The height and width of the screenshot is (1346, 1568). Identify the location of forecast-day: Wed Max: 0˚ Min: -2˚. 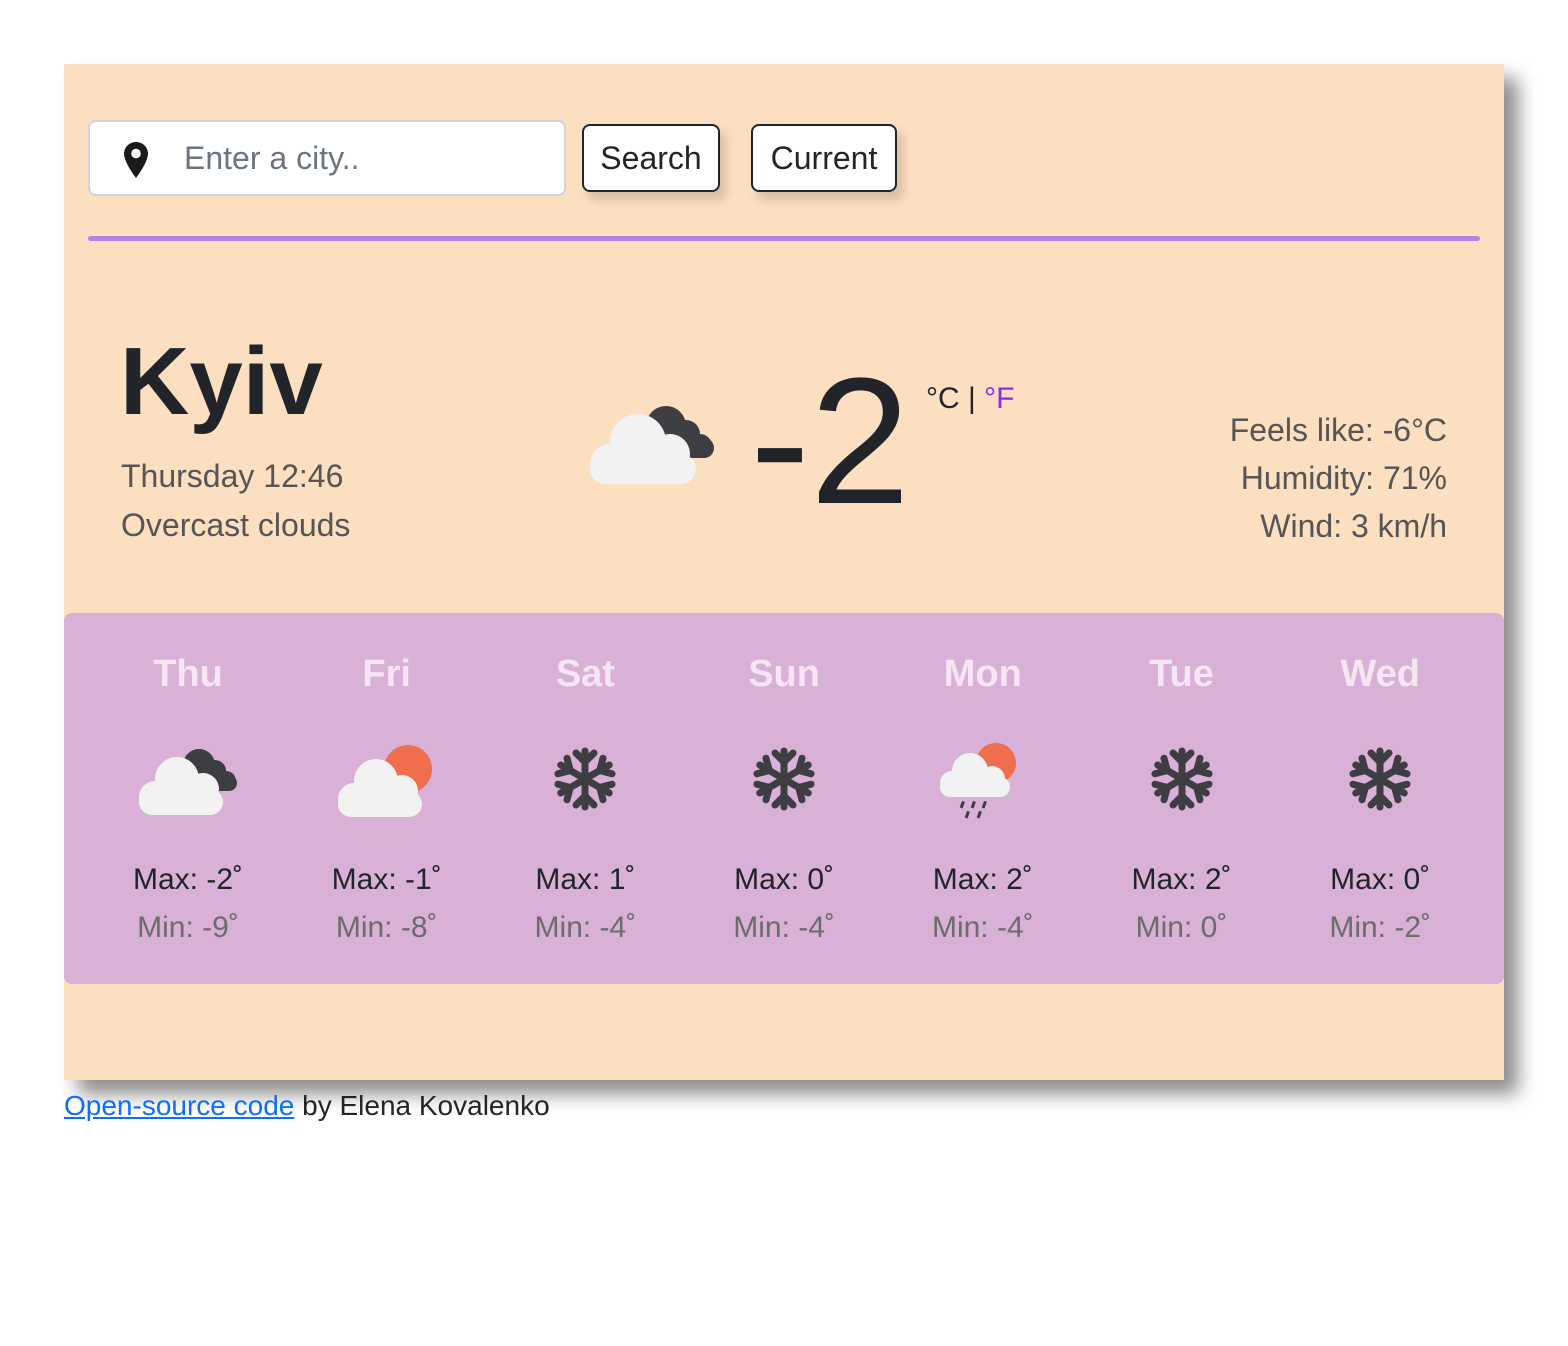
(1380, 798).